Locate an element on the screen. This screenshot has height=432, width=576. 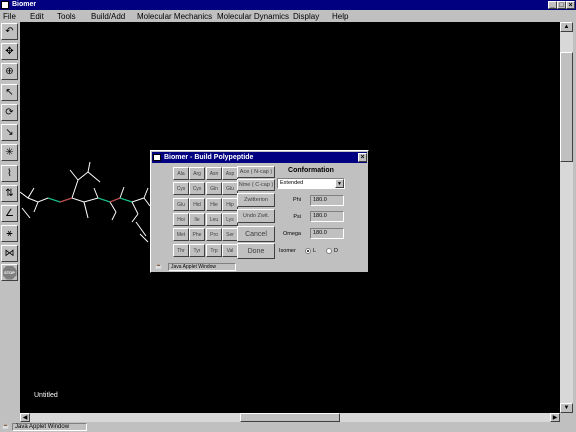
scroll-up-button: ▲ is located at coordinates (566, 27).